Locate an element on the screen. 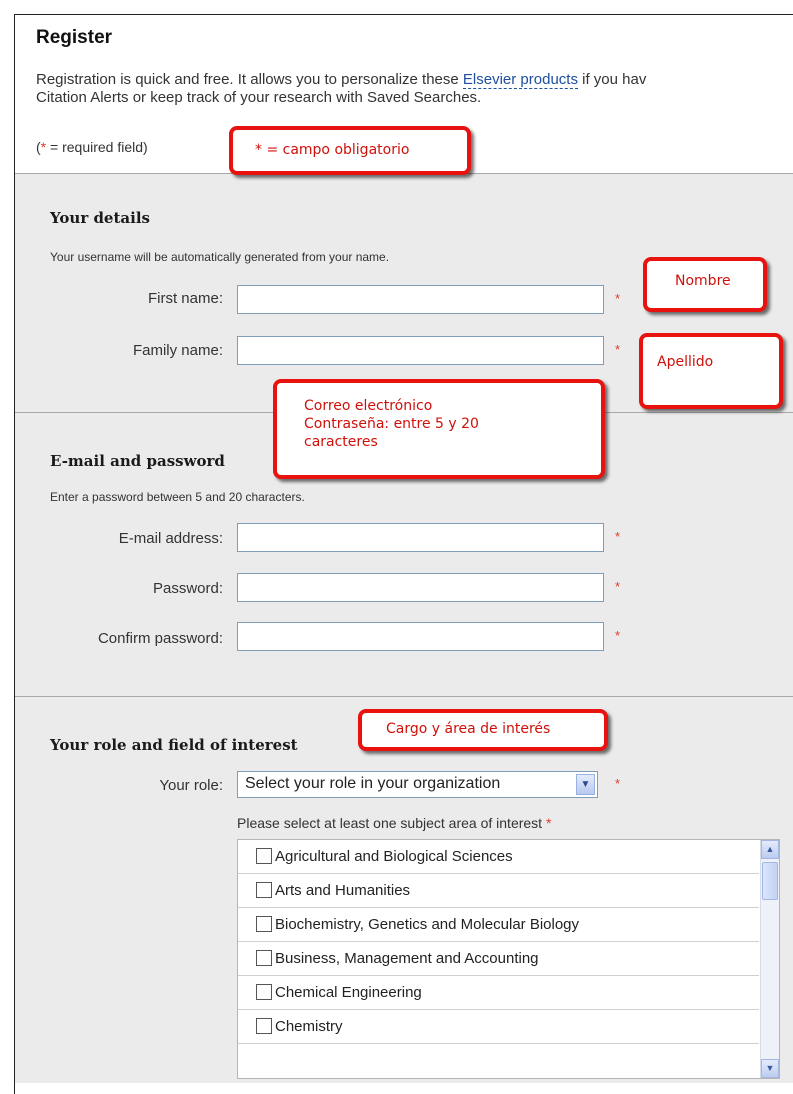  confirm-password-field is located at coordinates (420, 636).